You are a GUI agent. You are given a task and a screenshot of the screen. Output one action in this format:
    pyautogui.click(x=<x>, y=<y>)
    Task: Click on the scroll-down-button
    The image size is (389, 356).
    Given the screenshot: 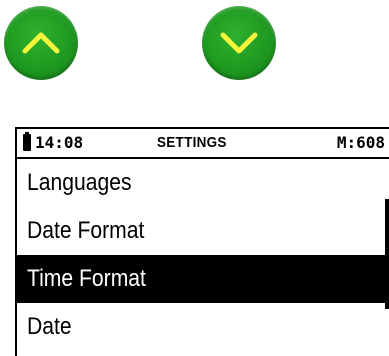 What is the action you would take?
    pyautogui.click(x=239, y=43)
    